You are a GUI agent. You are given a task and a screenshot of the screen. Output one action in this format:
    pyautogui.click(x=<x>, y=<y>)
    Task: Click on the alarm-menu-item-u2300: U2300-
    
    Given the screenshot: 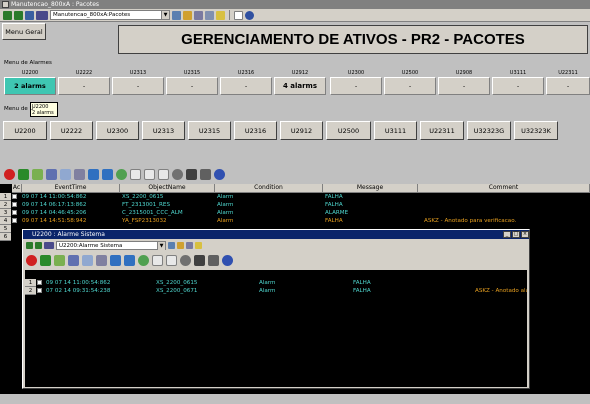 What is the action you would take?
    pyautogui.click(x=356, y=82)
    